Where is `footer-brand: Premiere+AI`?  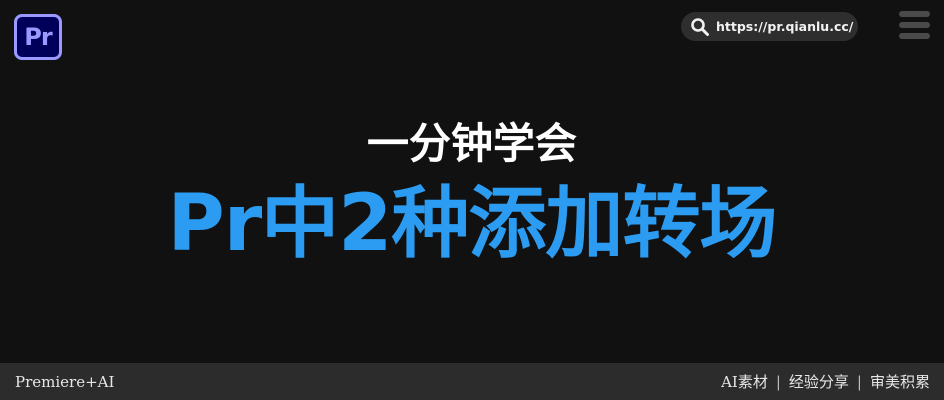
footer-brand: Premiere+AI is located at coordinates (65, 381).